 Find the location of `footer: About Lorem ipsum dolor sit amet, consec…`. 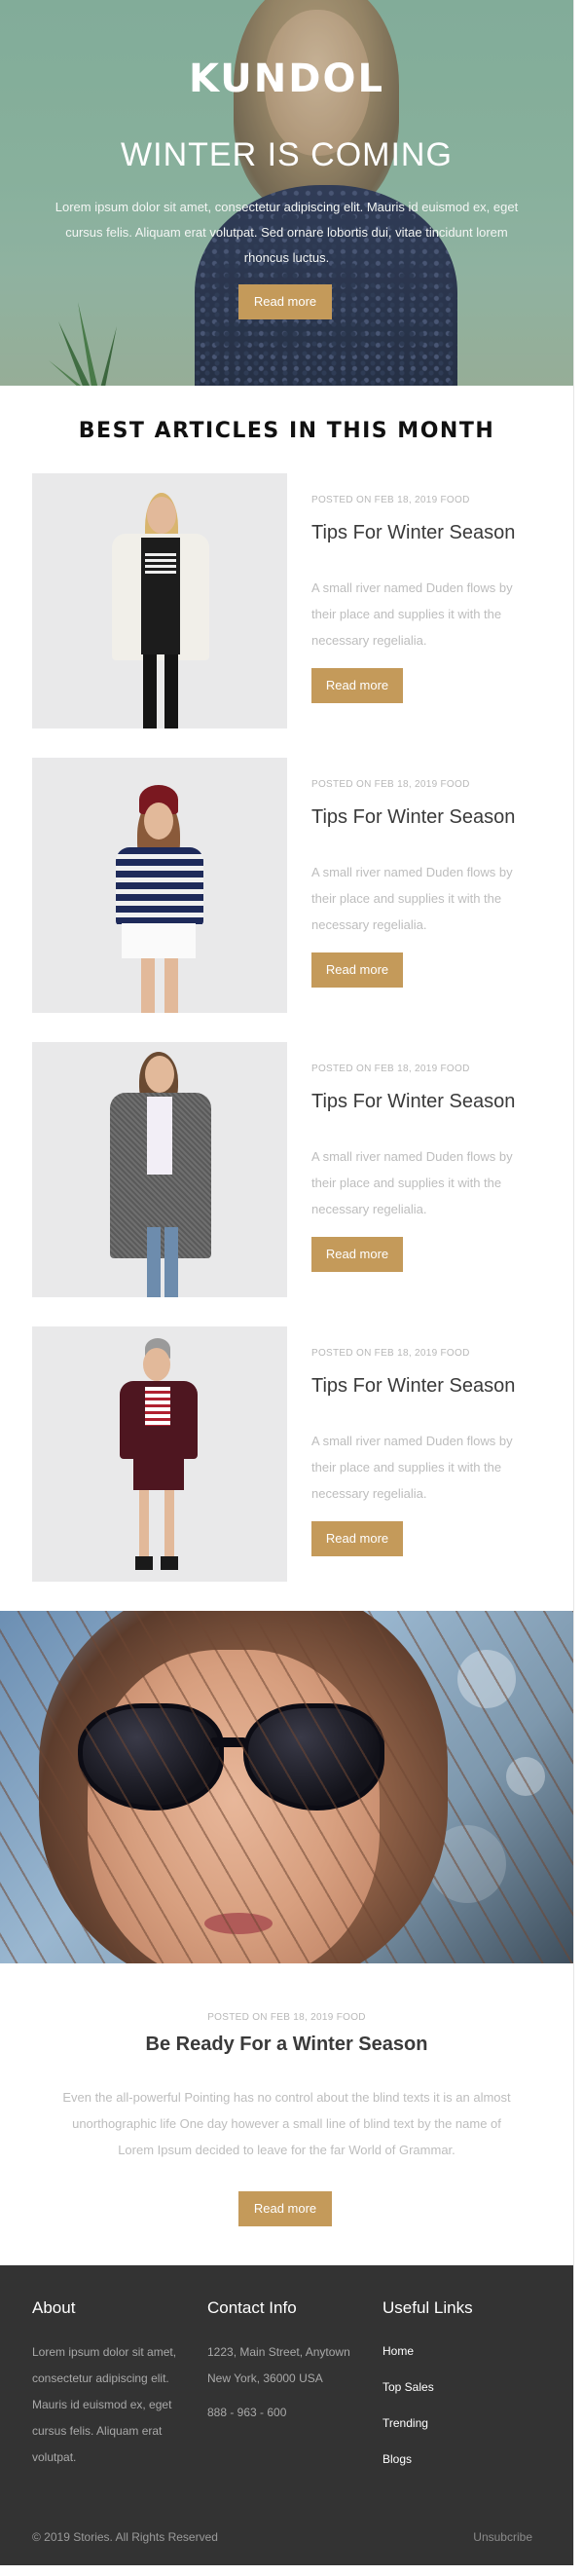

footer: About Lorem ipsum dolor sit amet, consec… is located at coordinates (286, 2415).